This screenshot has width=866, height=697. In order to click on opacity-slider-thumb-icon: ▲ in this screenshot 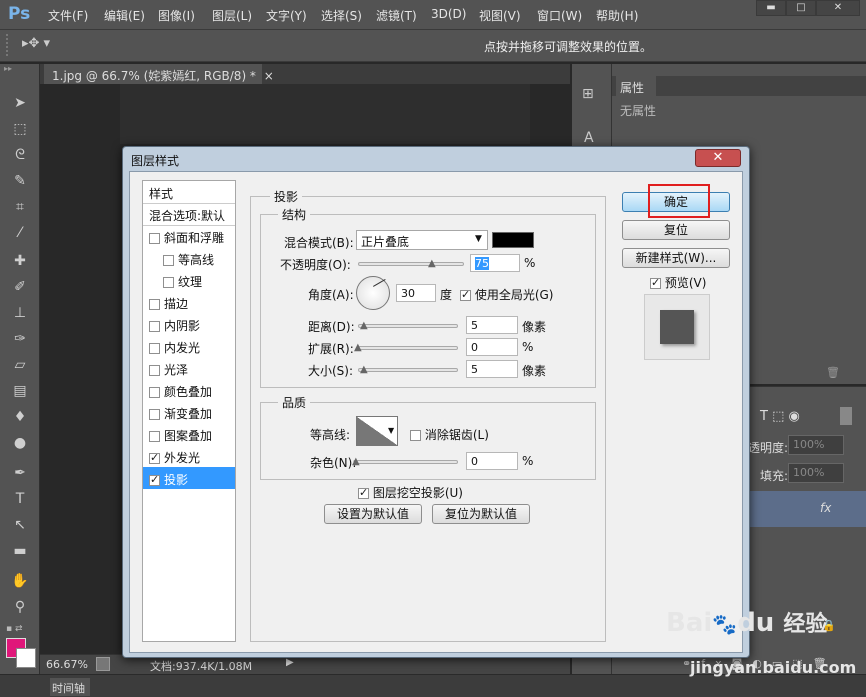, I will do `click(432, 263)`.